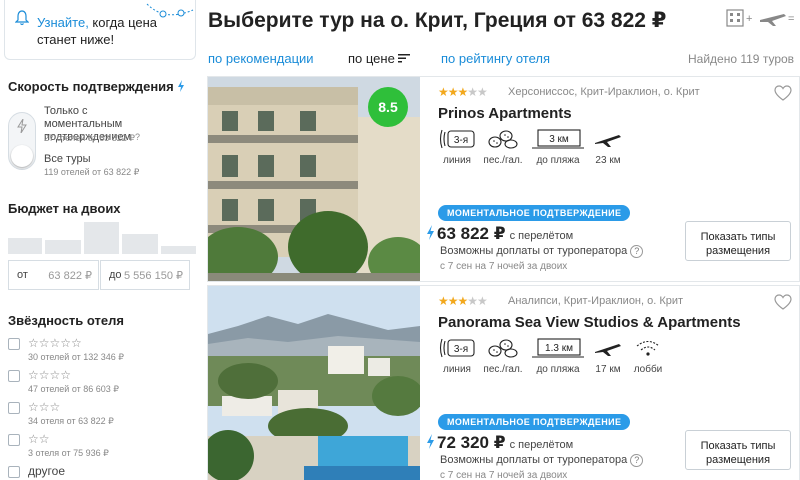 The width and height of the screenshot is (800, 480). What do you see at coordinates (96, 86) in the screenshot?
I see `confirm-speed-title: Скорость подтверждения` at bounding box center [96, 86].